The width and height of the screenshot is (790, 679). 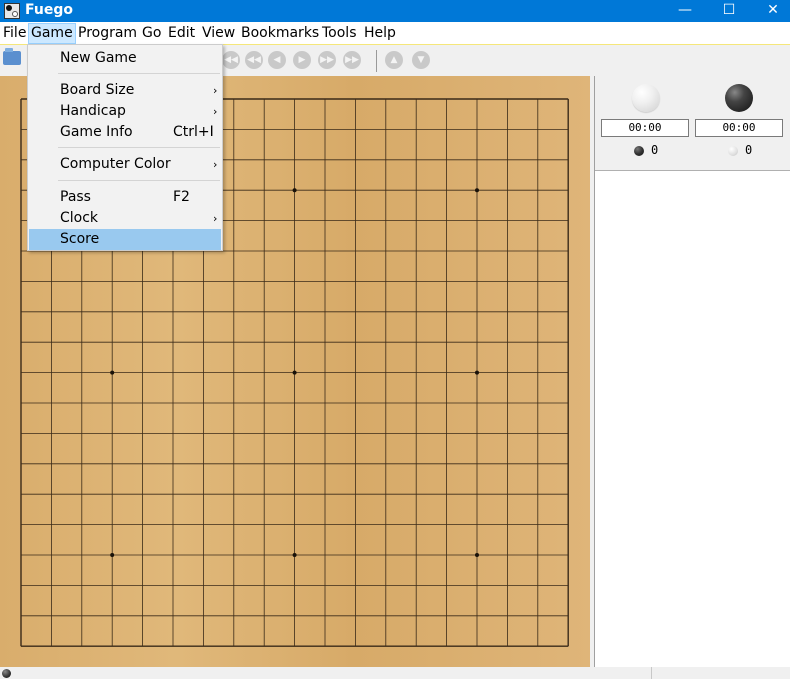 What do you see at coordinates (327, 60) in the screenshot?
I see `forward-10-icon: ▶▶` at bounding box center [327, 60].